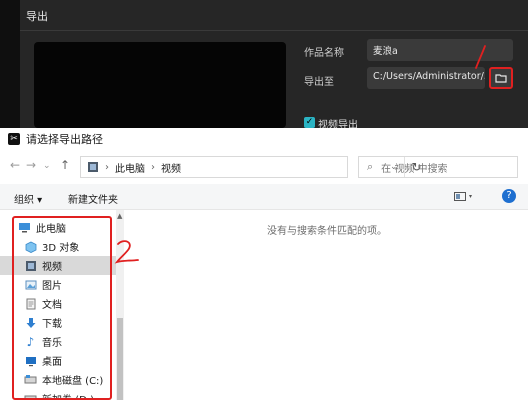 The width and height of the screenshot is (528, 400). Describe the element at coordinates (24, 228) in the screenshot. I see `pc-icon` at that location.